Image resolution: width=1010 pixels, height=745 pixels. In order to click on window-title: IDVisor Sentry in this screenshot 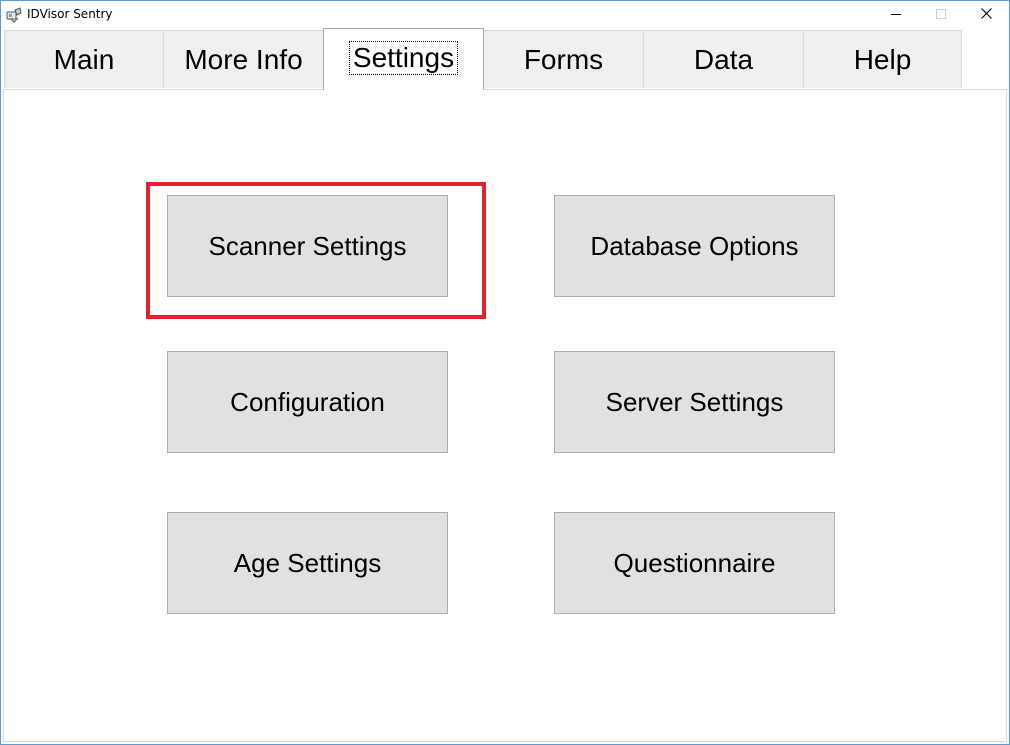, I will do `click(70, 14)`.